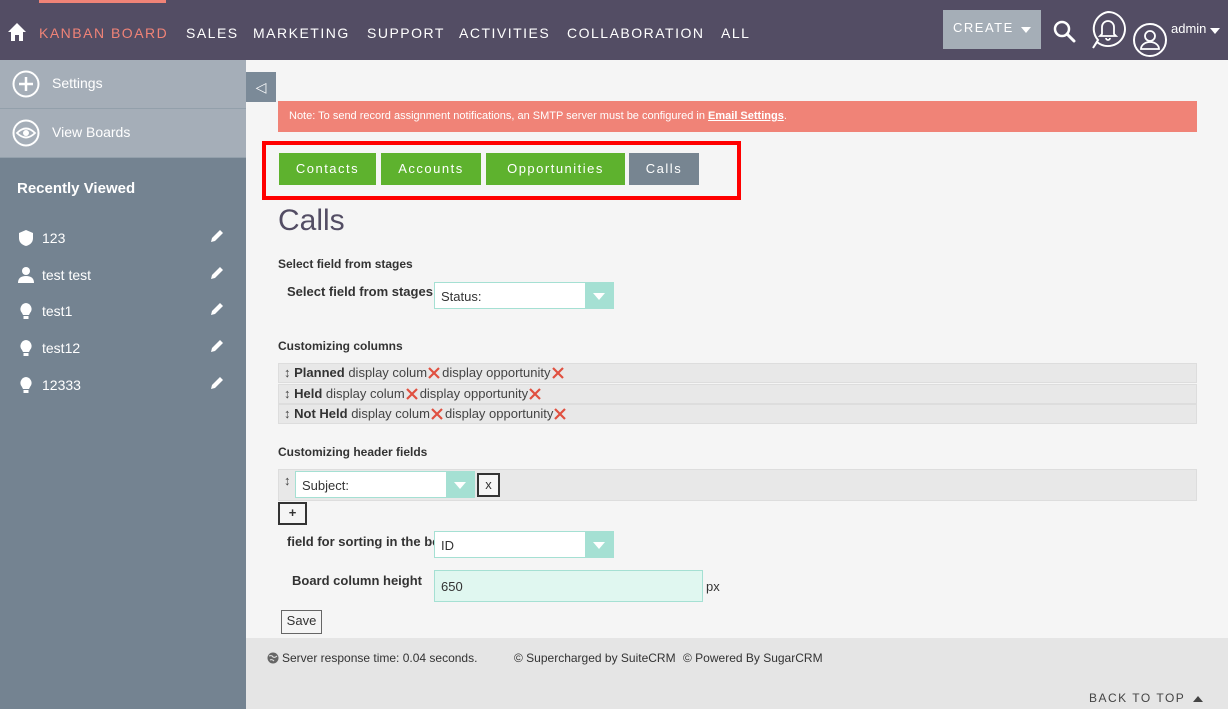 Image resolution: width=1228 pixels, height=709 pixels. Describe the element at coordinates (123, 277) in the screenshot. I see `recent-item: test test` at that location.